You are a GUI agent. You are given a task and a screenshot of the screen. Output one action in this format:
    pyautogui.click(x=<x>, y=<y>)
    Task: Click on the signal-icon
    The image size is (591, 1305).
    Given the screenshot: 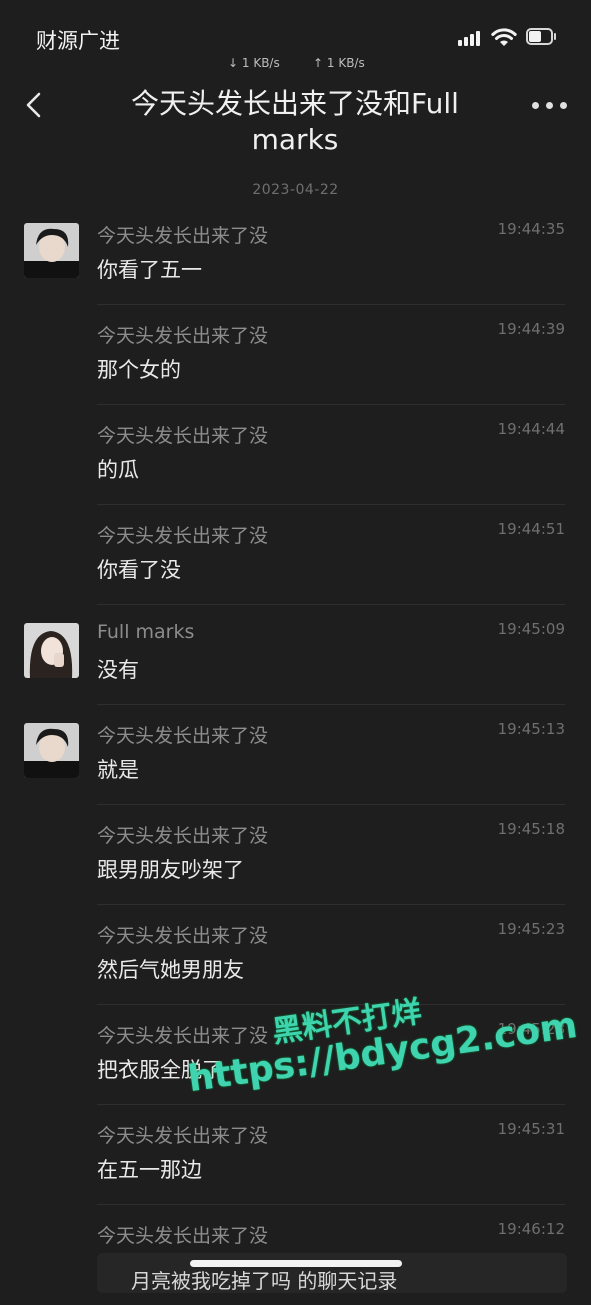 What is the action you would take?
    pyautogui.click(x=471, y=38)
    